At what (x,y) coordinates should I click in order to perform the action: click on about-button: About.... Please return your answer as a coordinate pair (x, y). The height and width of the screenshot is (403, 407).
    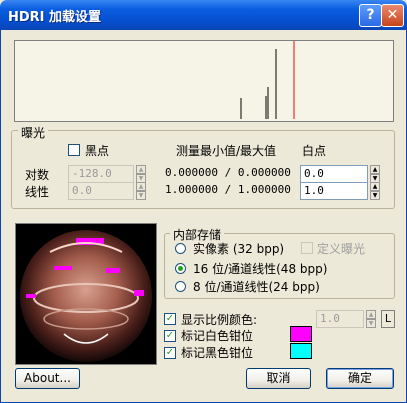
    Looking at the image, I should click on (47, 378).